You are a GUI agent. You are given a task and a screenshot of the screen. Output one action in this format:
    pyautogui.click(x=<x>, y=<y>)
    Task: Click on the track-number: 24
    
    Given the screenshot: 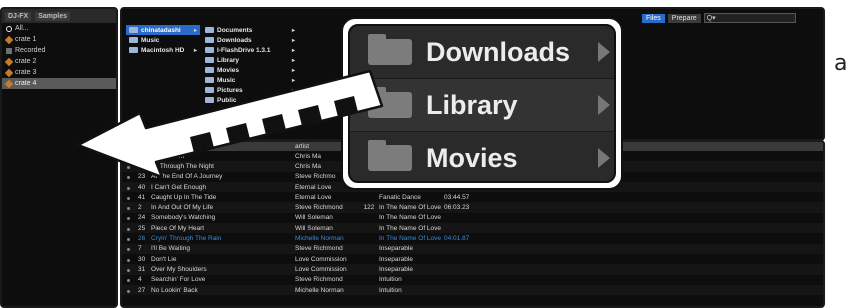 What is the action you would take?
    pyautogui.click(x=134, y=217)
    